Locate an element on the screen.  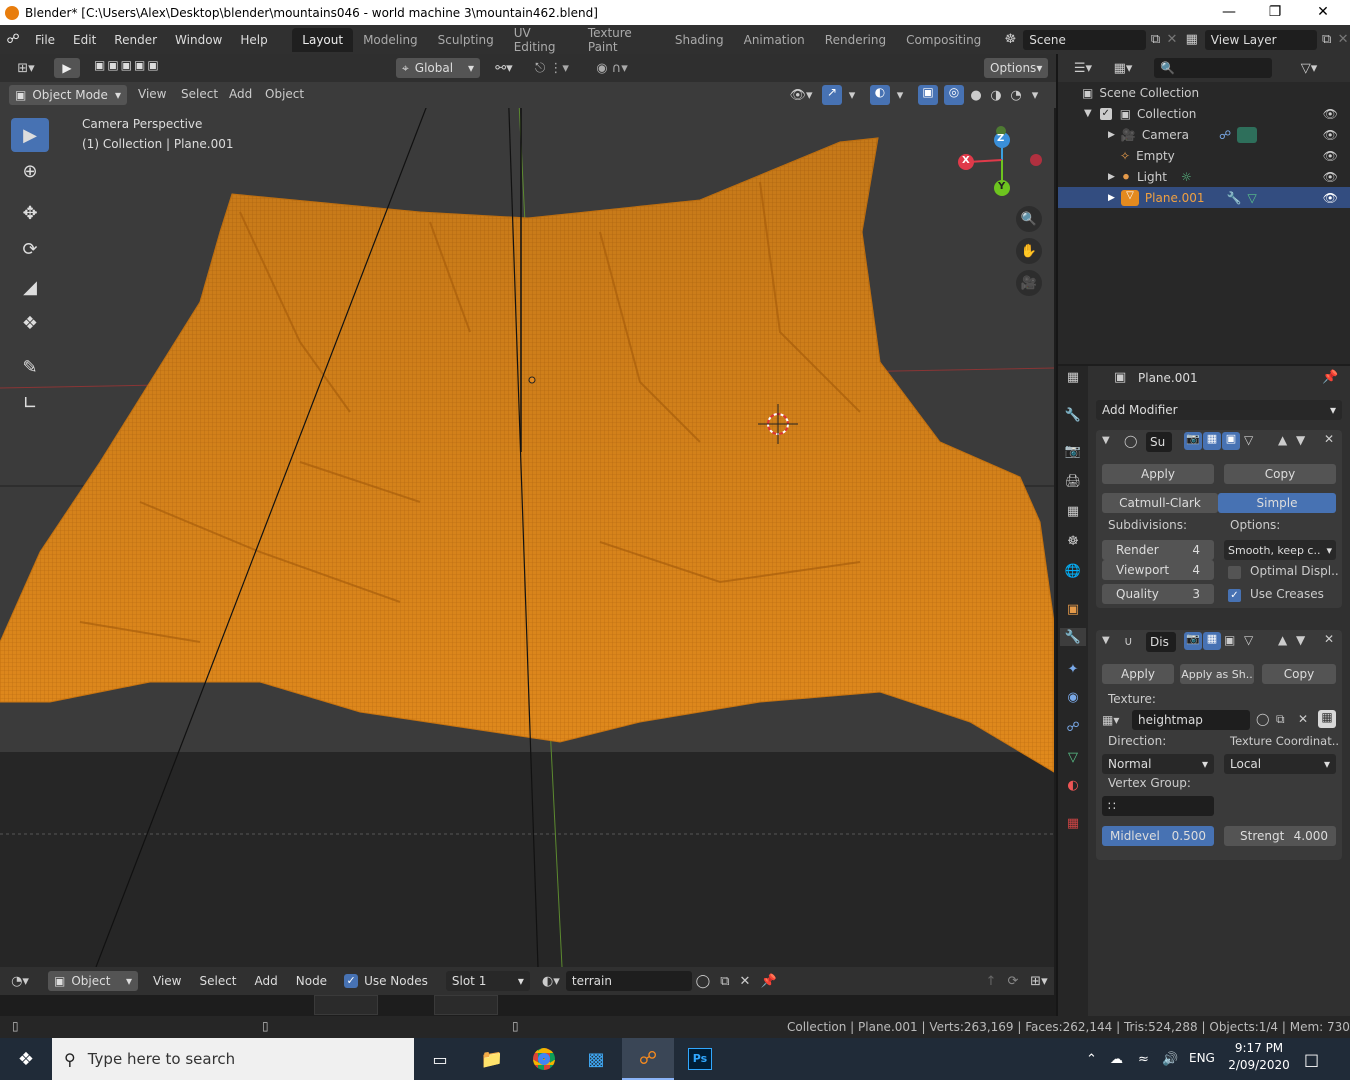
file-explorer-icon: 📁 is located at coordinates (492, 1059).